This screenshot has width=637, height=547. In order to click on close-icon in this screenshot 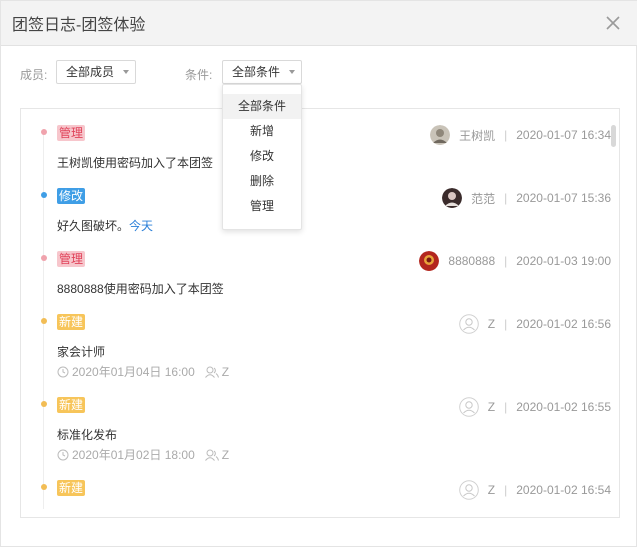, I will do `click(613, 23)`.